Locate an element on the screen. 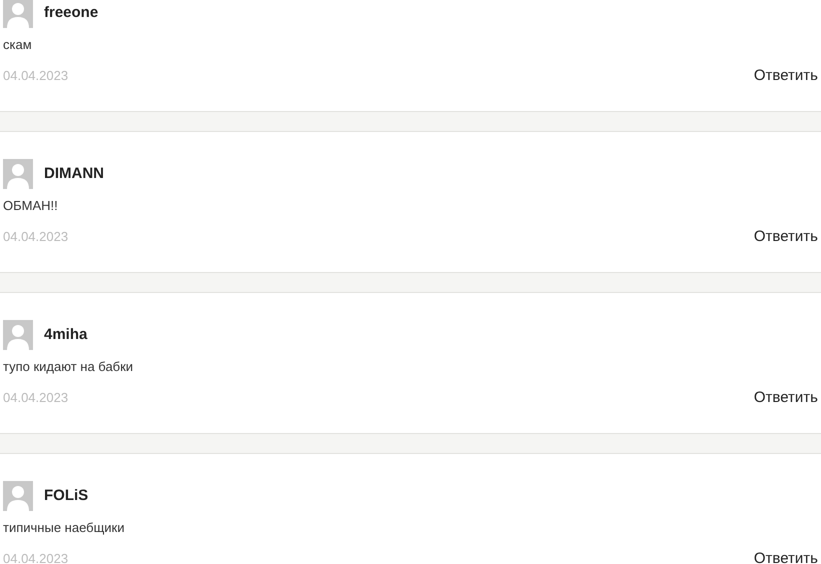  comment-text: тупо кидают на бабки is located at coordinates (68, 367).